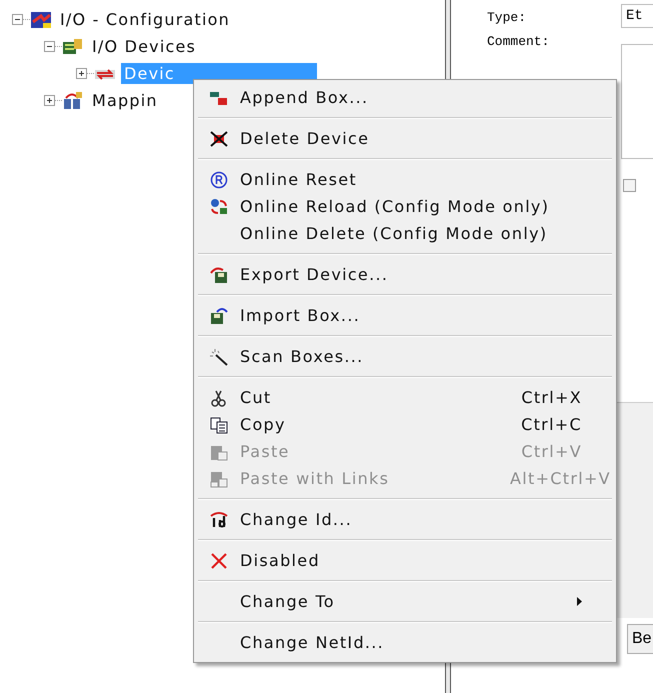 The height and width of the screenshot is (693, 653). Describe the element at coordinates (219, 315) in the screenshot. I see `import-icon` at that location.